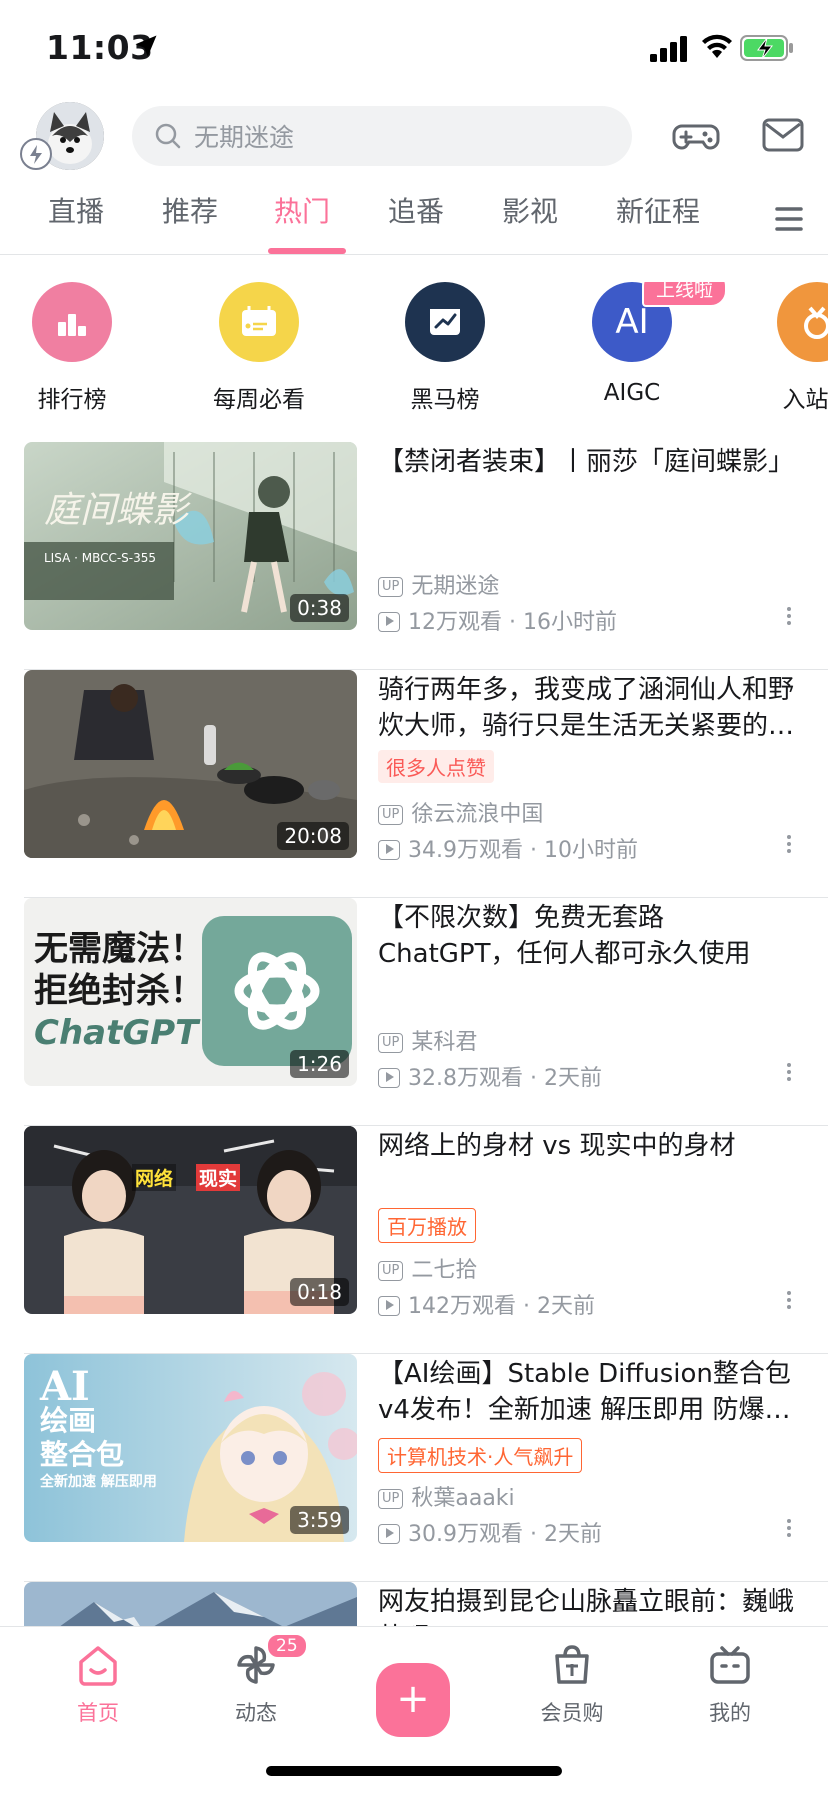 Image resolution: width=828 pixels, height=1810 pixels. I want to click on quick-entry-ranking: 排行榜, so click(73, 347).